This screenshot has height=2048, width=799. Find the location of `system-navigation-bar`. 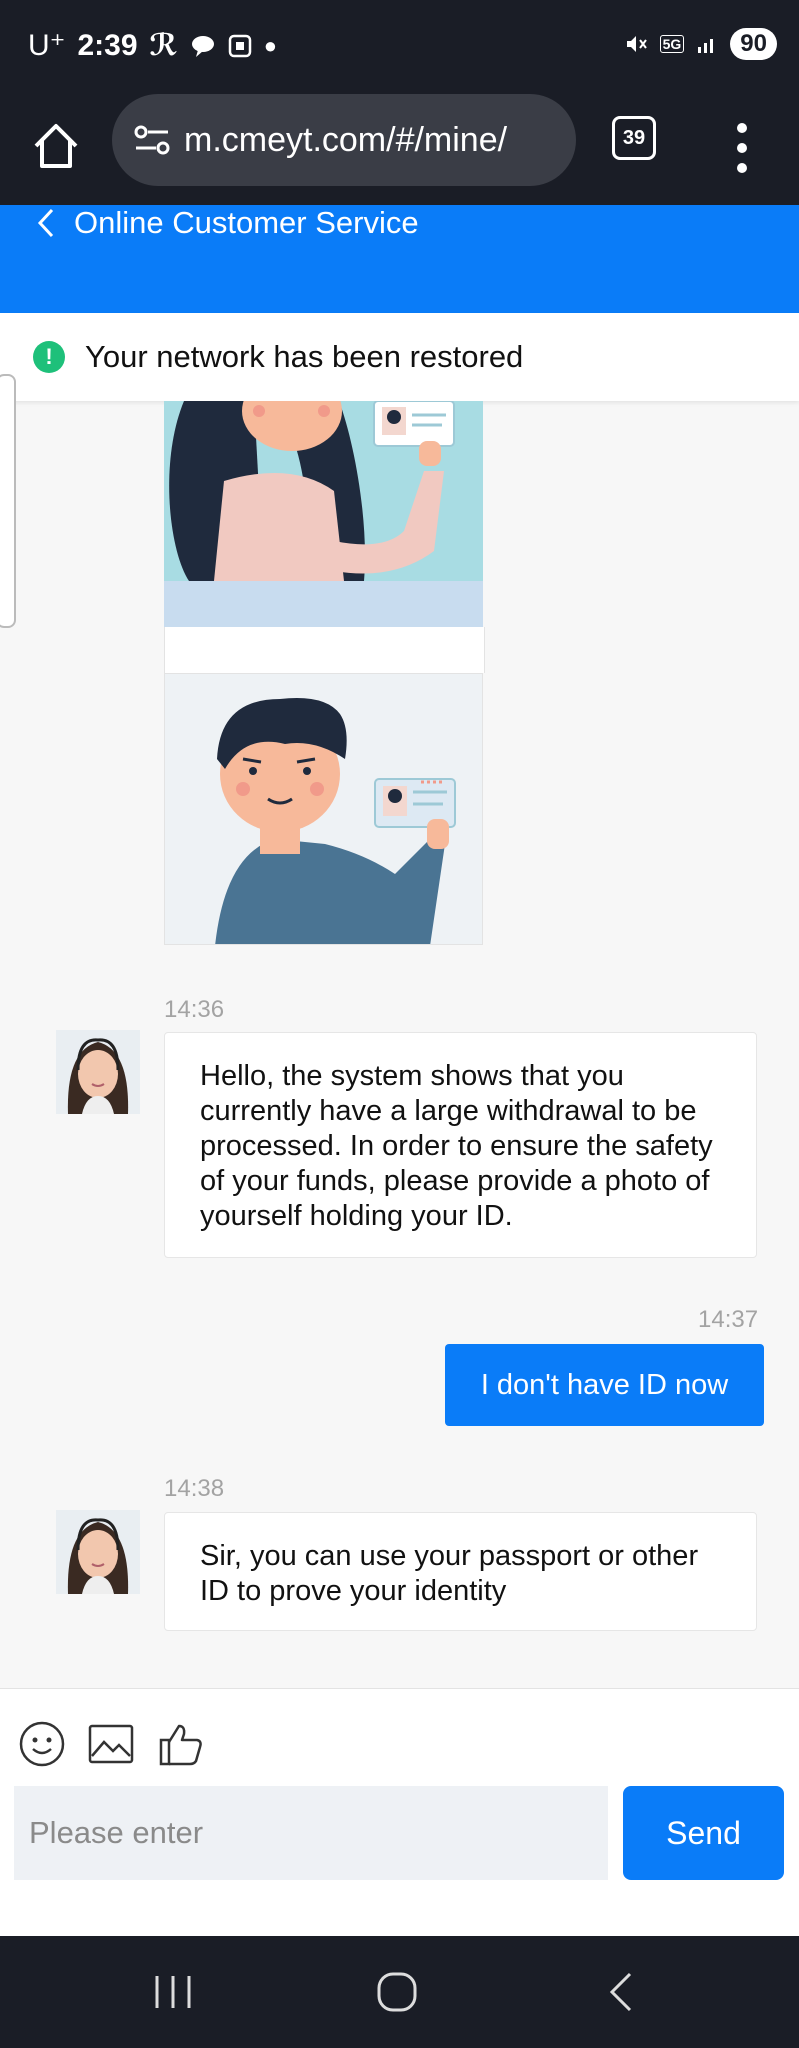

system-navigation-bar is located at coordinates (399, 1992).